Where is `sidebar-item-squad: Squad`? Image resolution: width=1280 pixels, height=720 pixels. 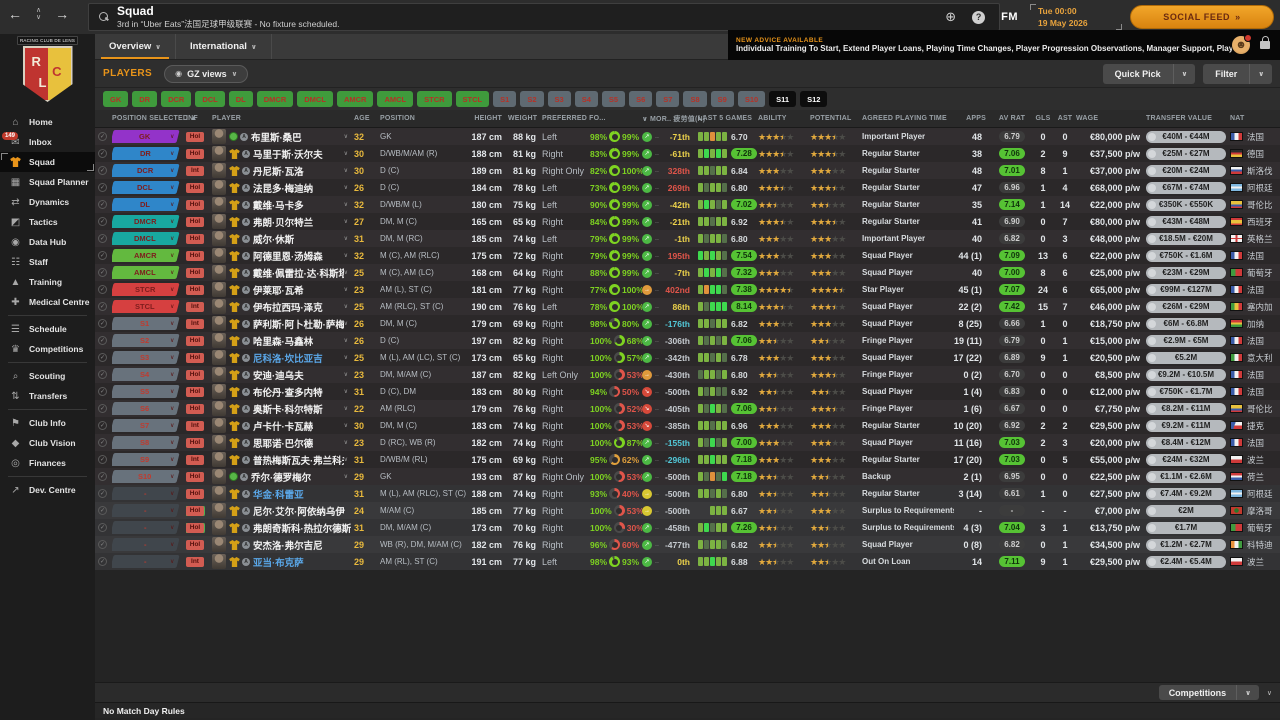
sidebar-item-squad: Squad is located at coordinates (47, 162).